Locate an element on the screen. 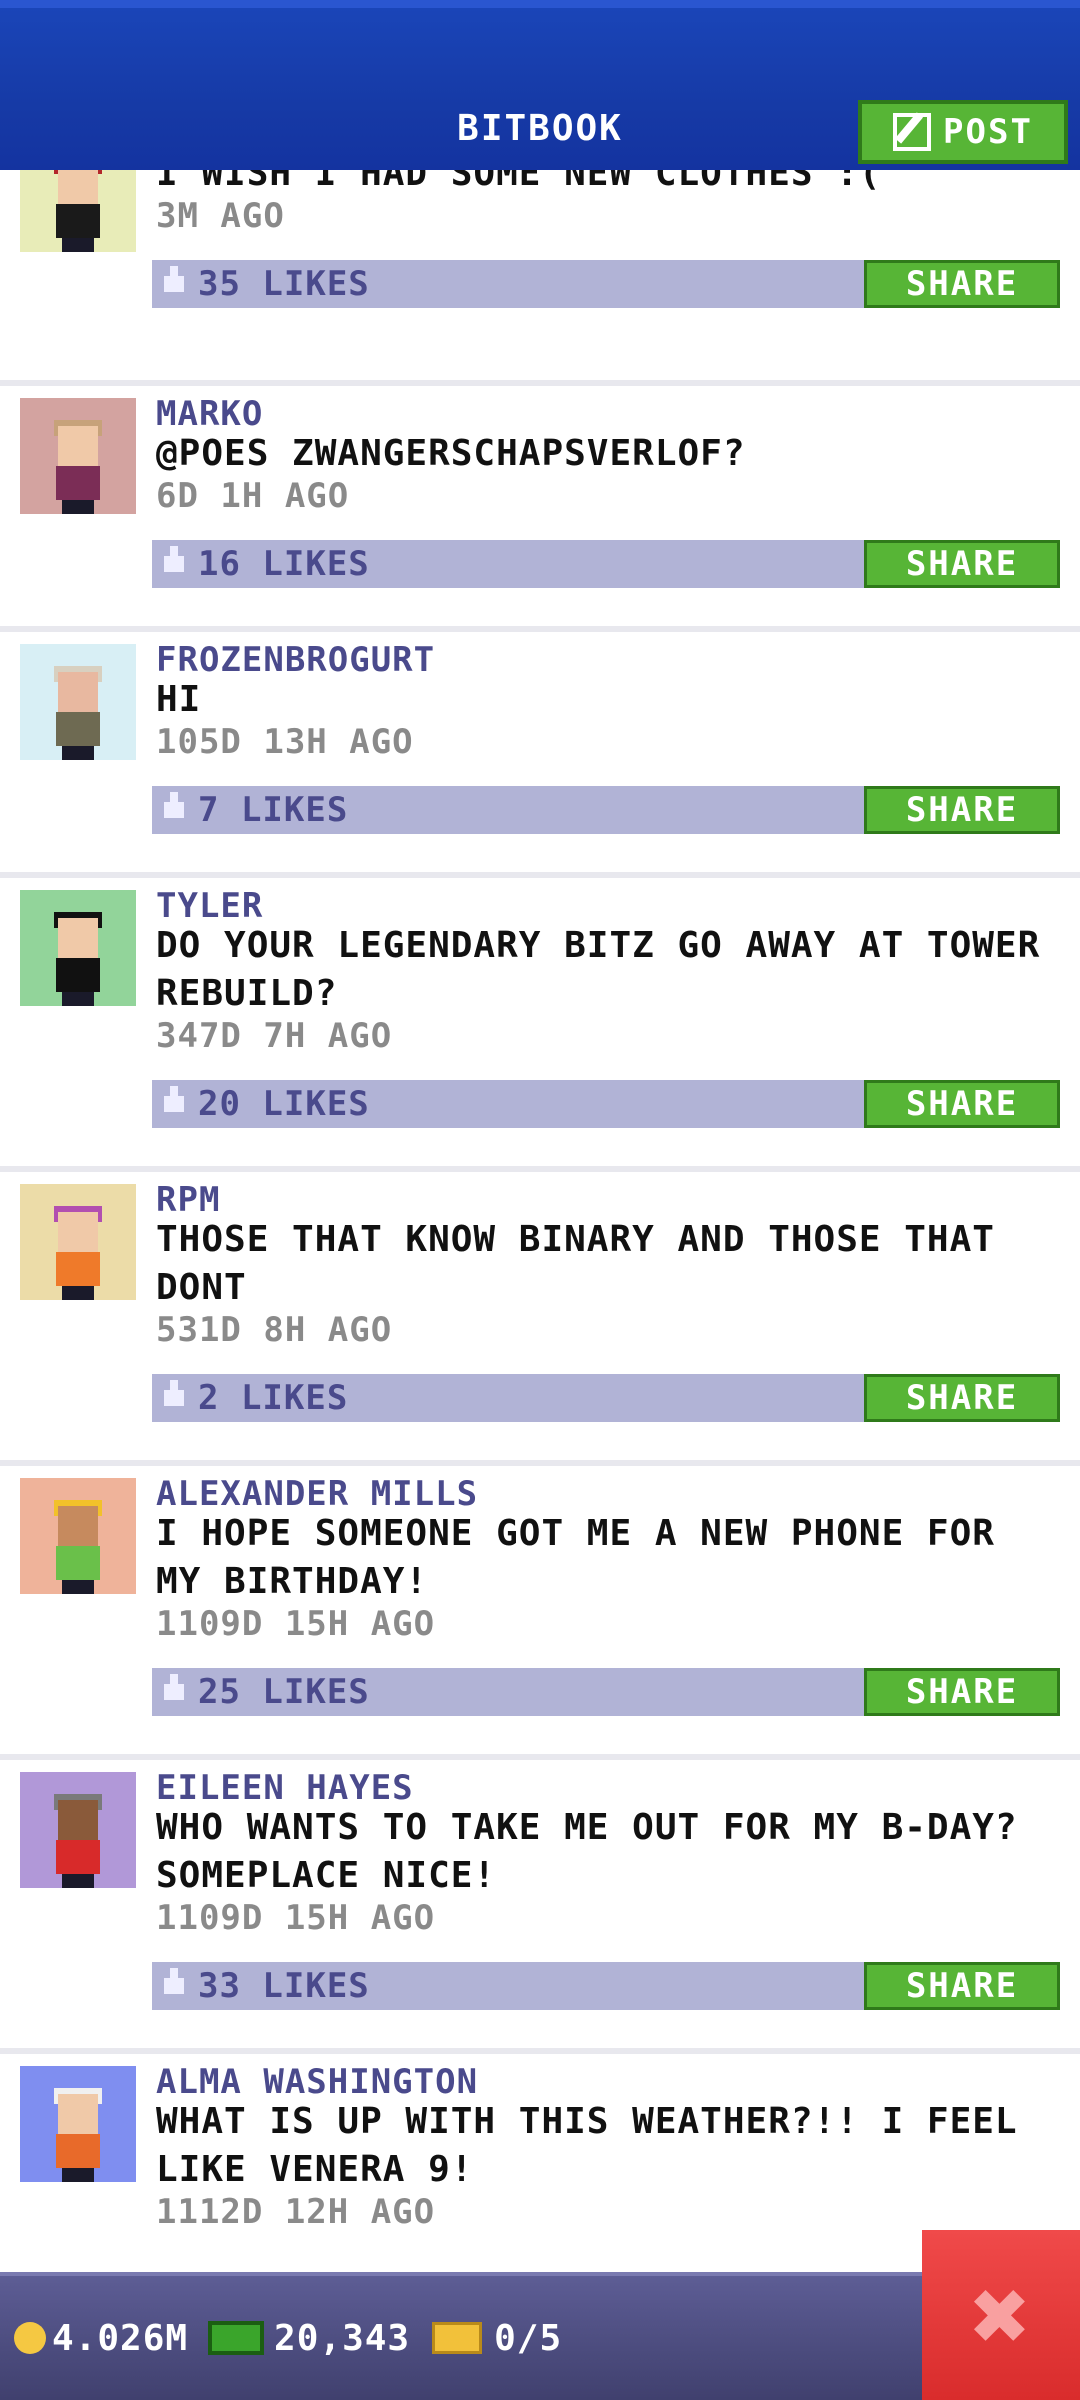 This screenshot has width=1080, height=2400. like-count: 25 LIKES is located at coordinates (284, 1692).